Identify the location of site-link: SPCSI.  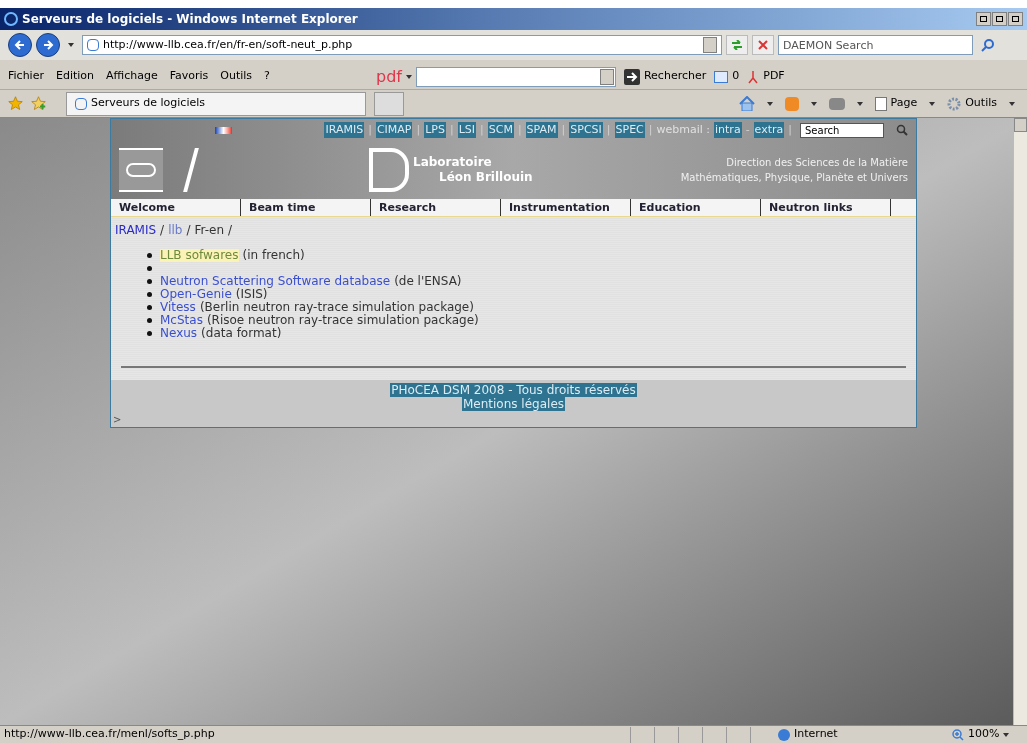
(586, 130).